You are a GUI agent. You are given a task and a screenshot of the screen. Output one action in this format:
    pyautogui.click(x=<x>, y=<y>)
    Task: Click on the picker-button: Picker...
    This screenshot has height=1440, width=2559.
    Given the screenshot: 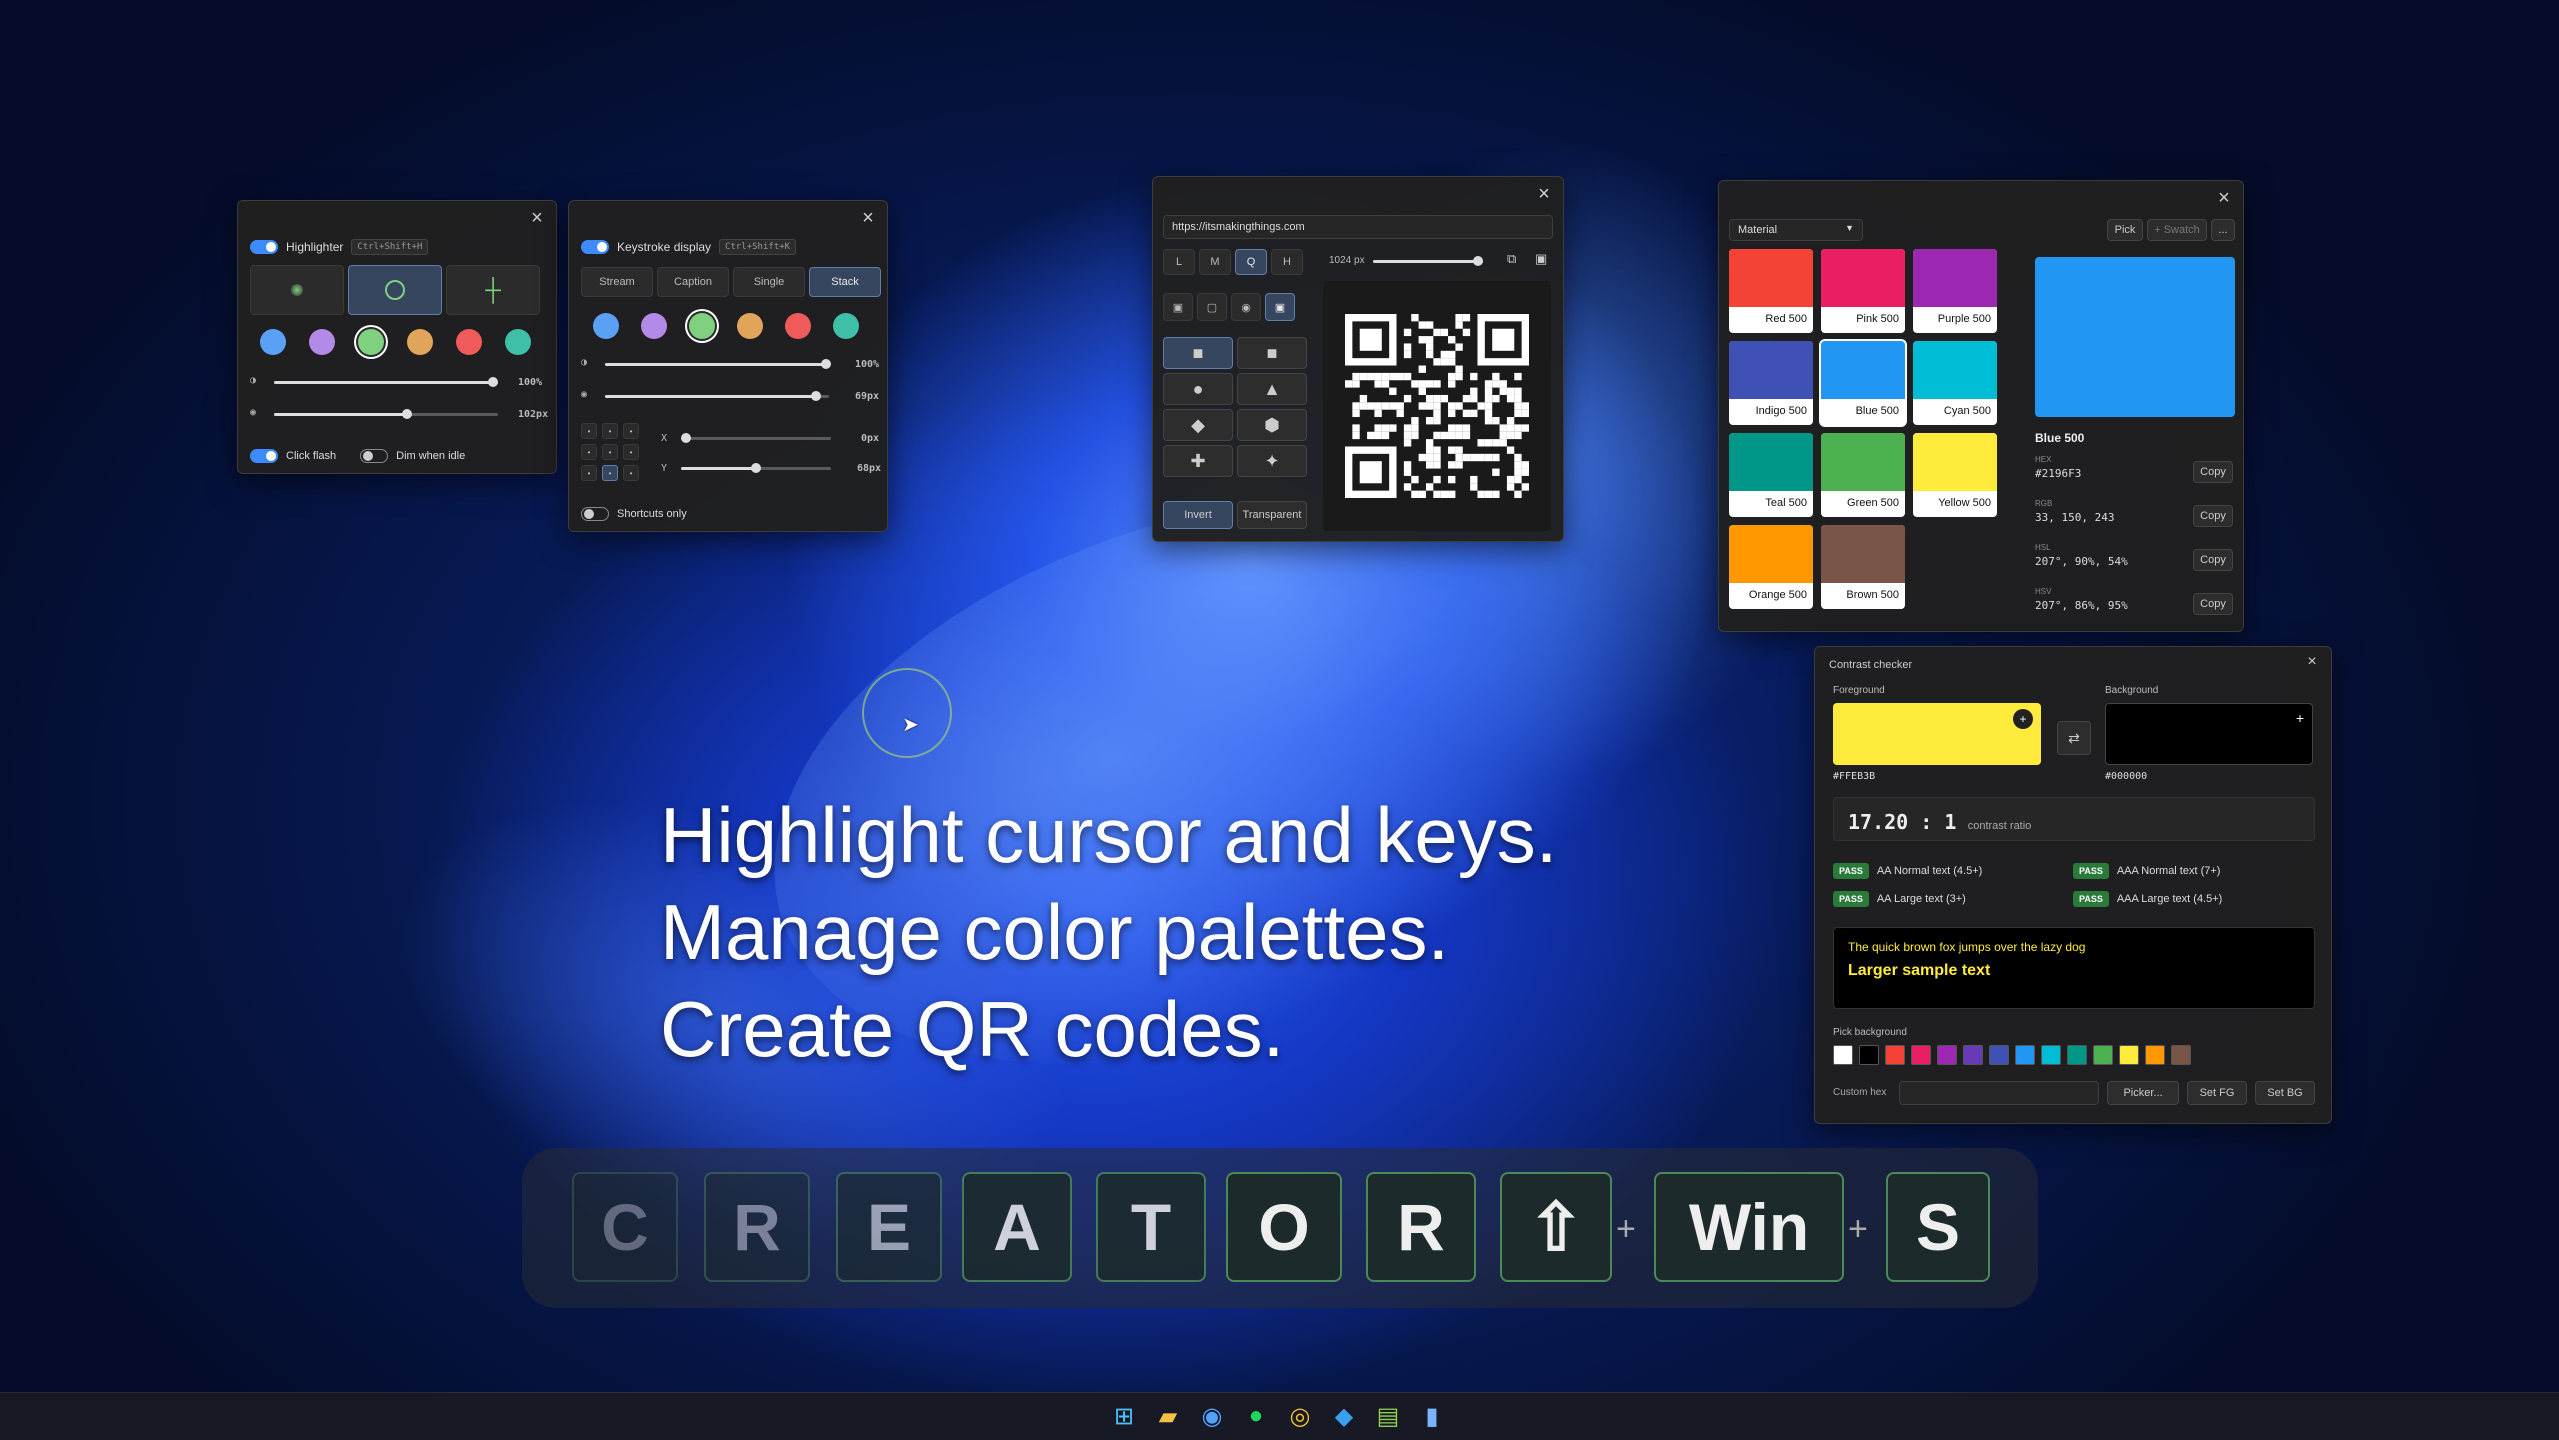 What is the action you would take?
    pyautogui.click(x=2143, y=1093)
    